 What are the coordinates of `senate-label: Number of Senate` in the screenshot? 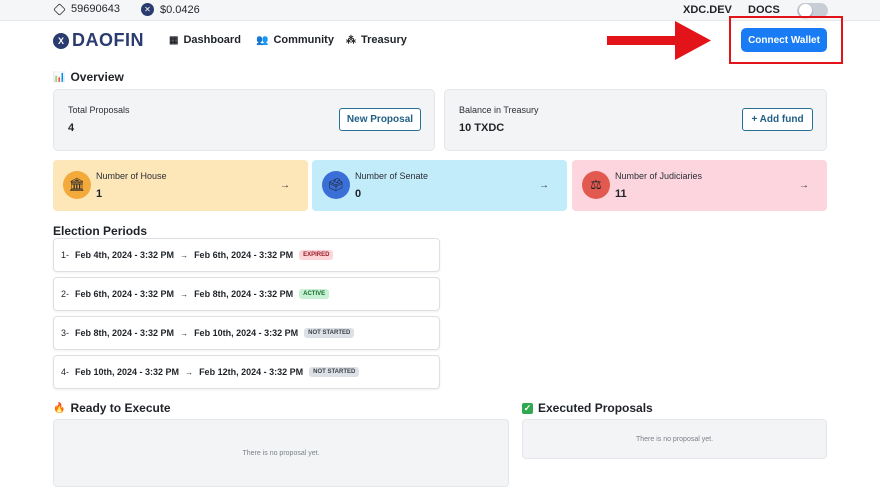 It's located at (392, 176).